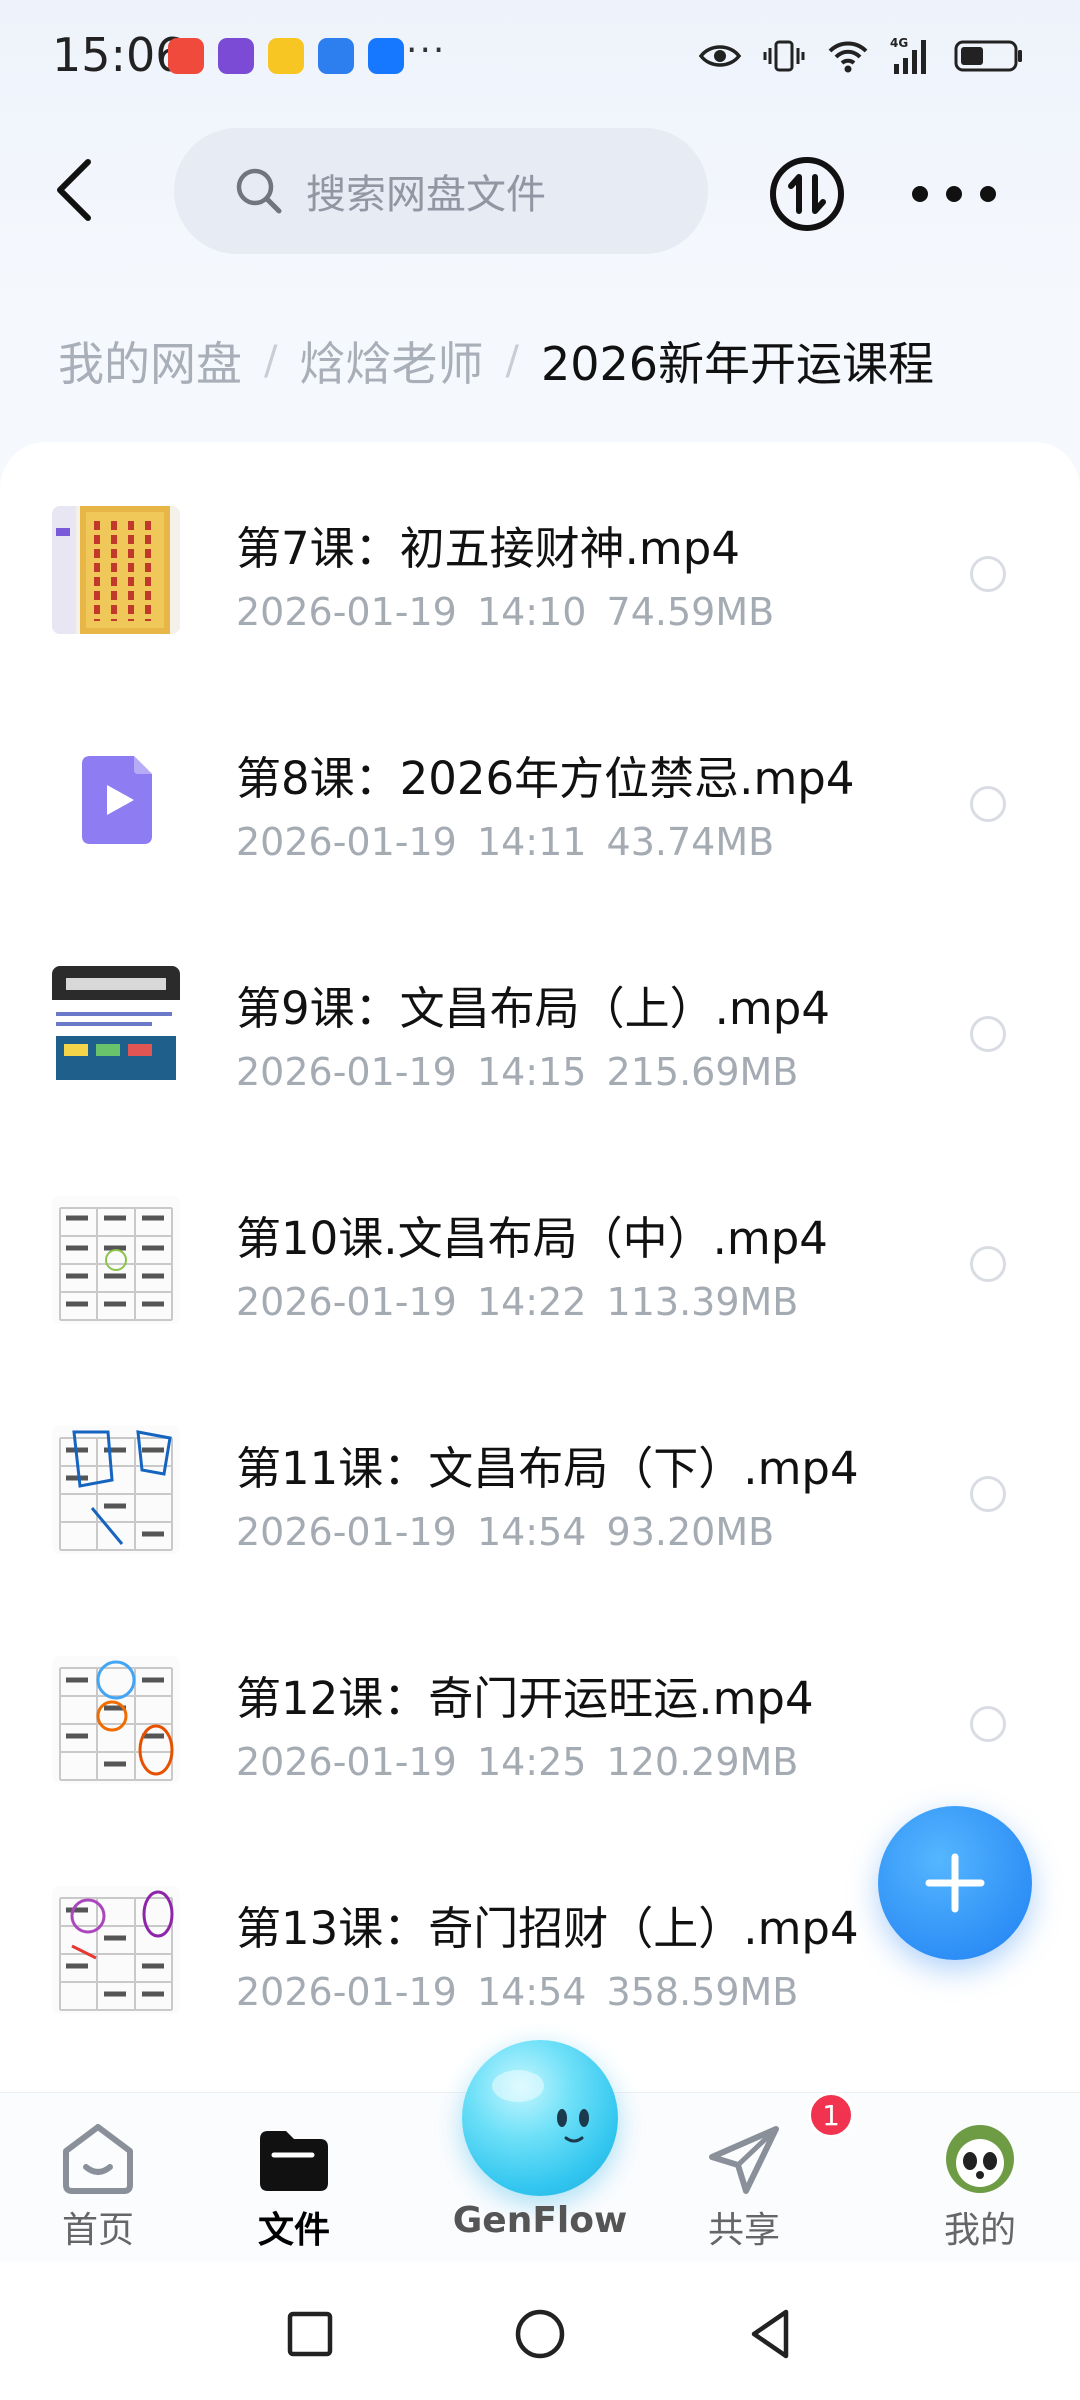 Image resolution: width=1080 pixels, height=2400 pixels. What do you see at coordinates (979, 2230) in the screenshot?
I see `nav-mine-label: 我的` at bounding box center [979, 2230].